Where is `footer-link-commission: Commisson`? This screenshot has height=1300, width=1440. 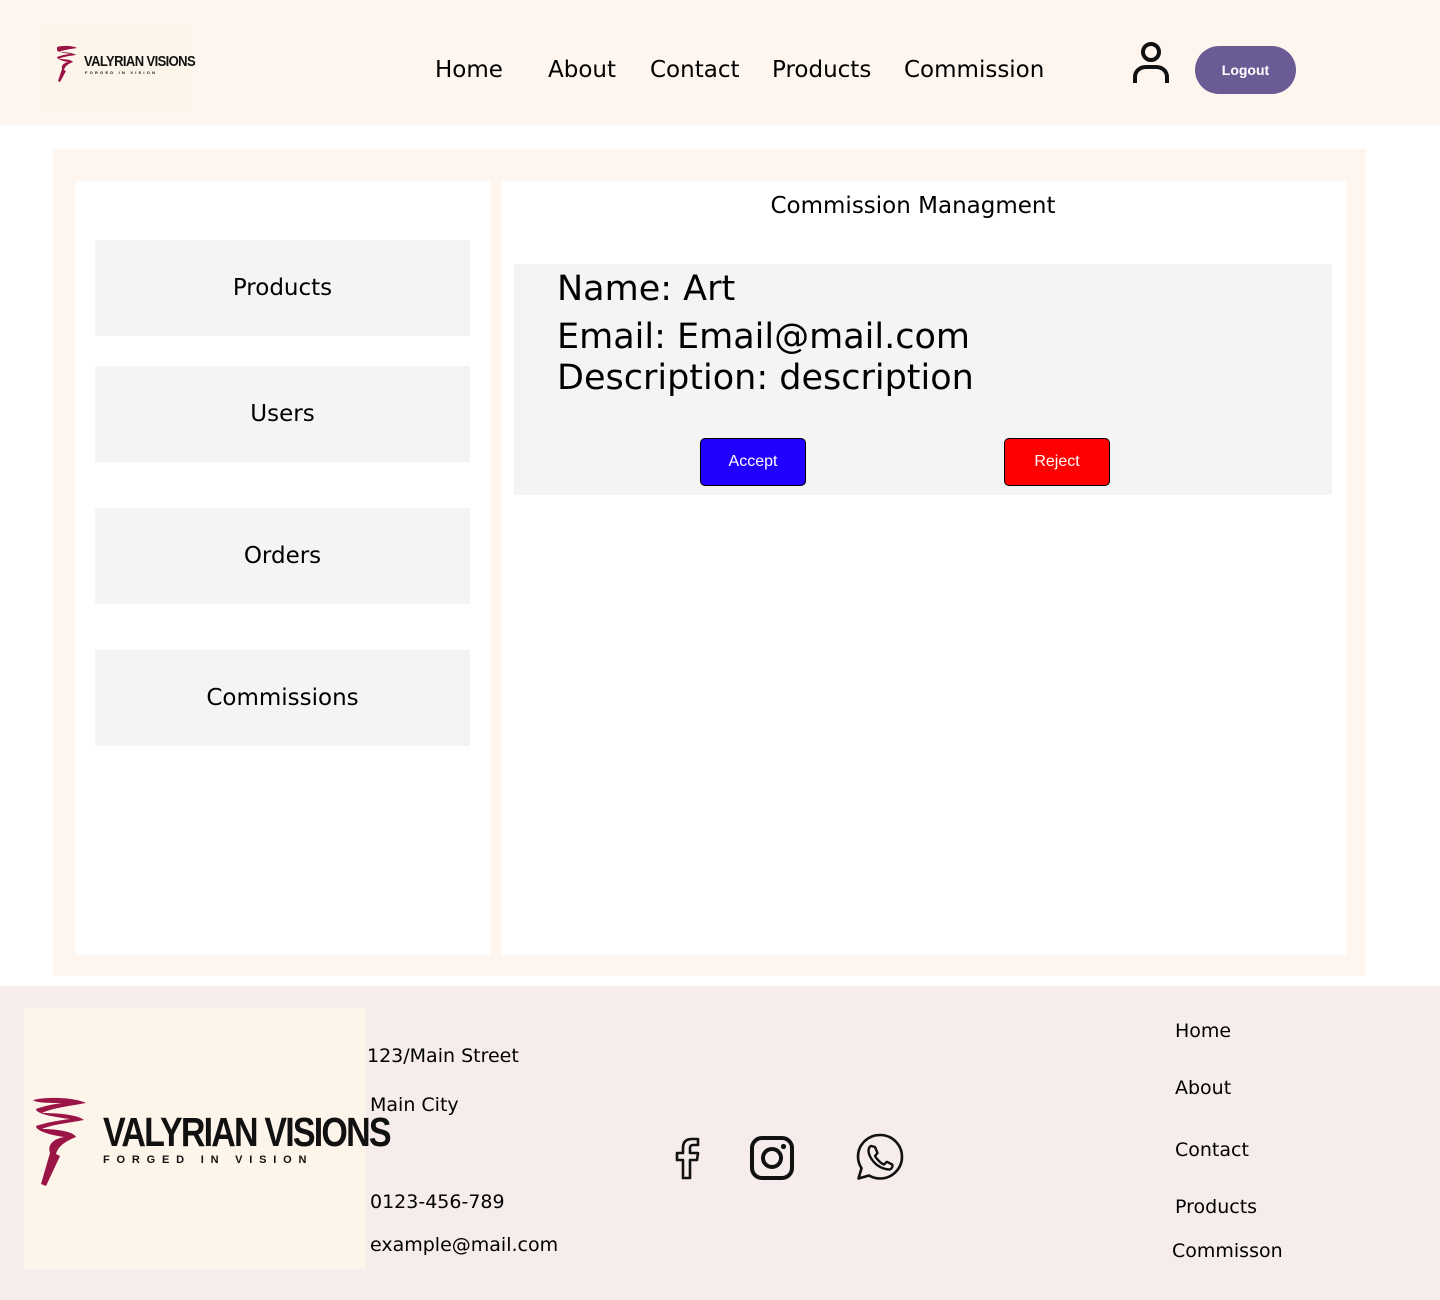 footer-link-commission: Commisson is located at coordinates (1227, 1251).